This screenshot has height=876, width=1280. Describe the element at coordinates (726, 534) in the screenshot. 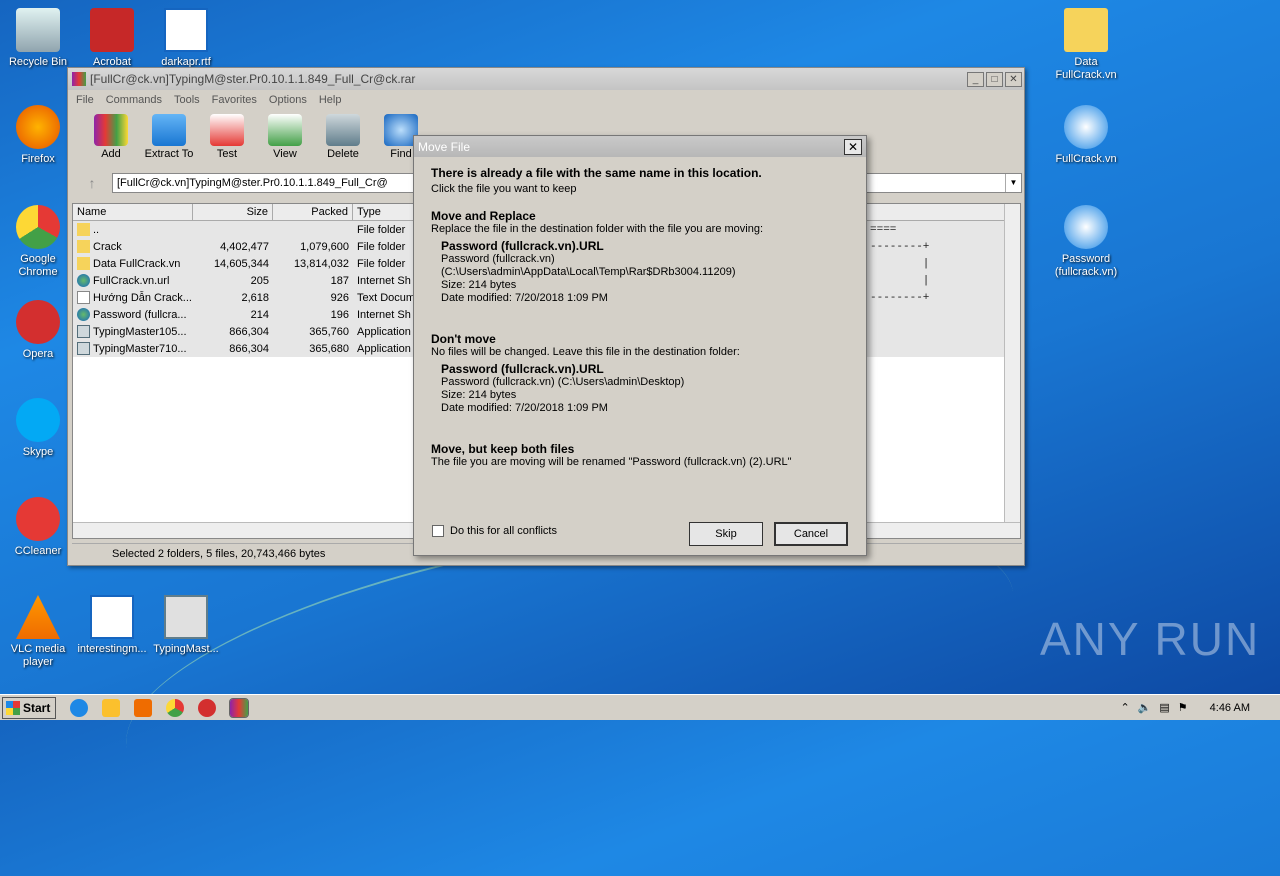

I see `skip-button: Skip` at that location.